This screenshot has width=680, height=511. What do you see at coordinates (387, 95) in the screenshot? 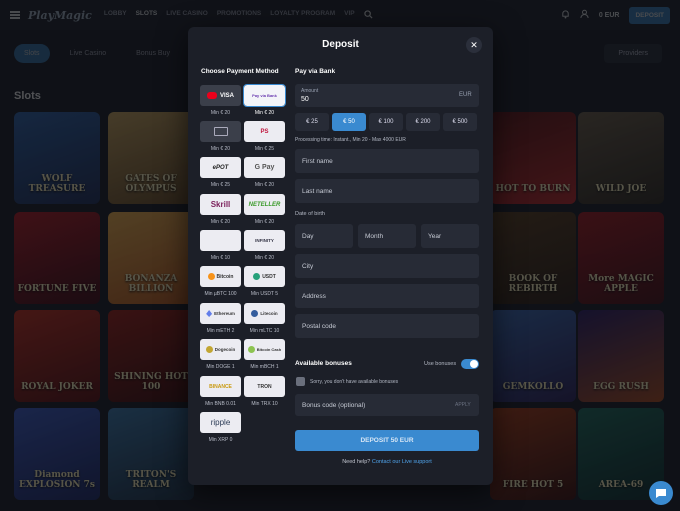
I see `amount-field` at bounding box center [387, 95].